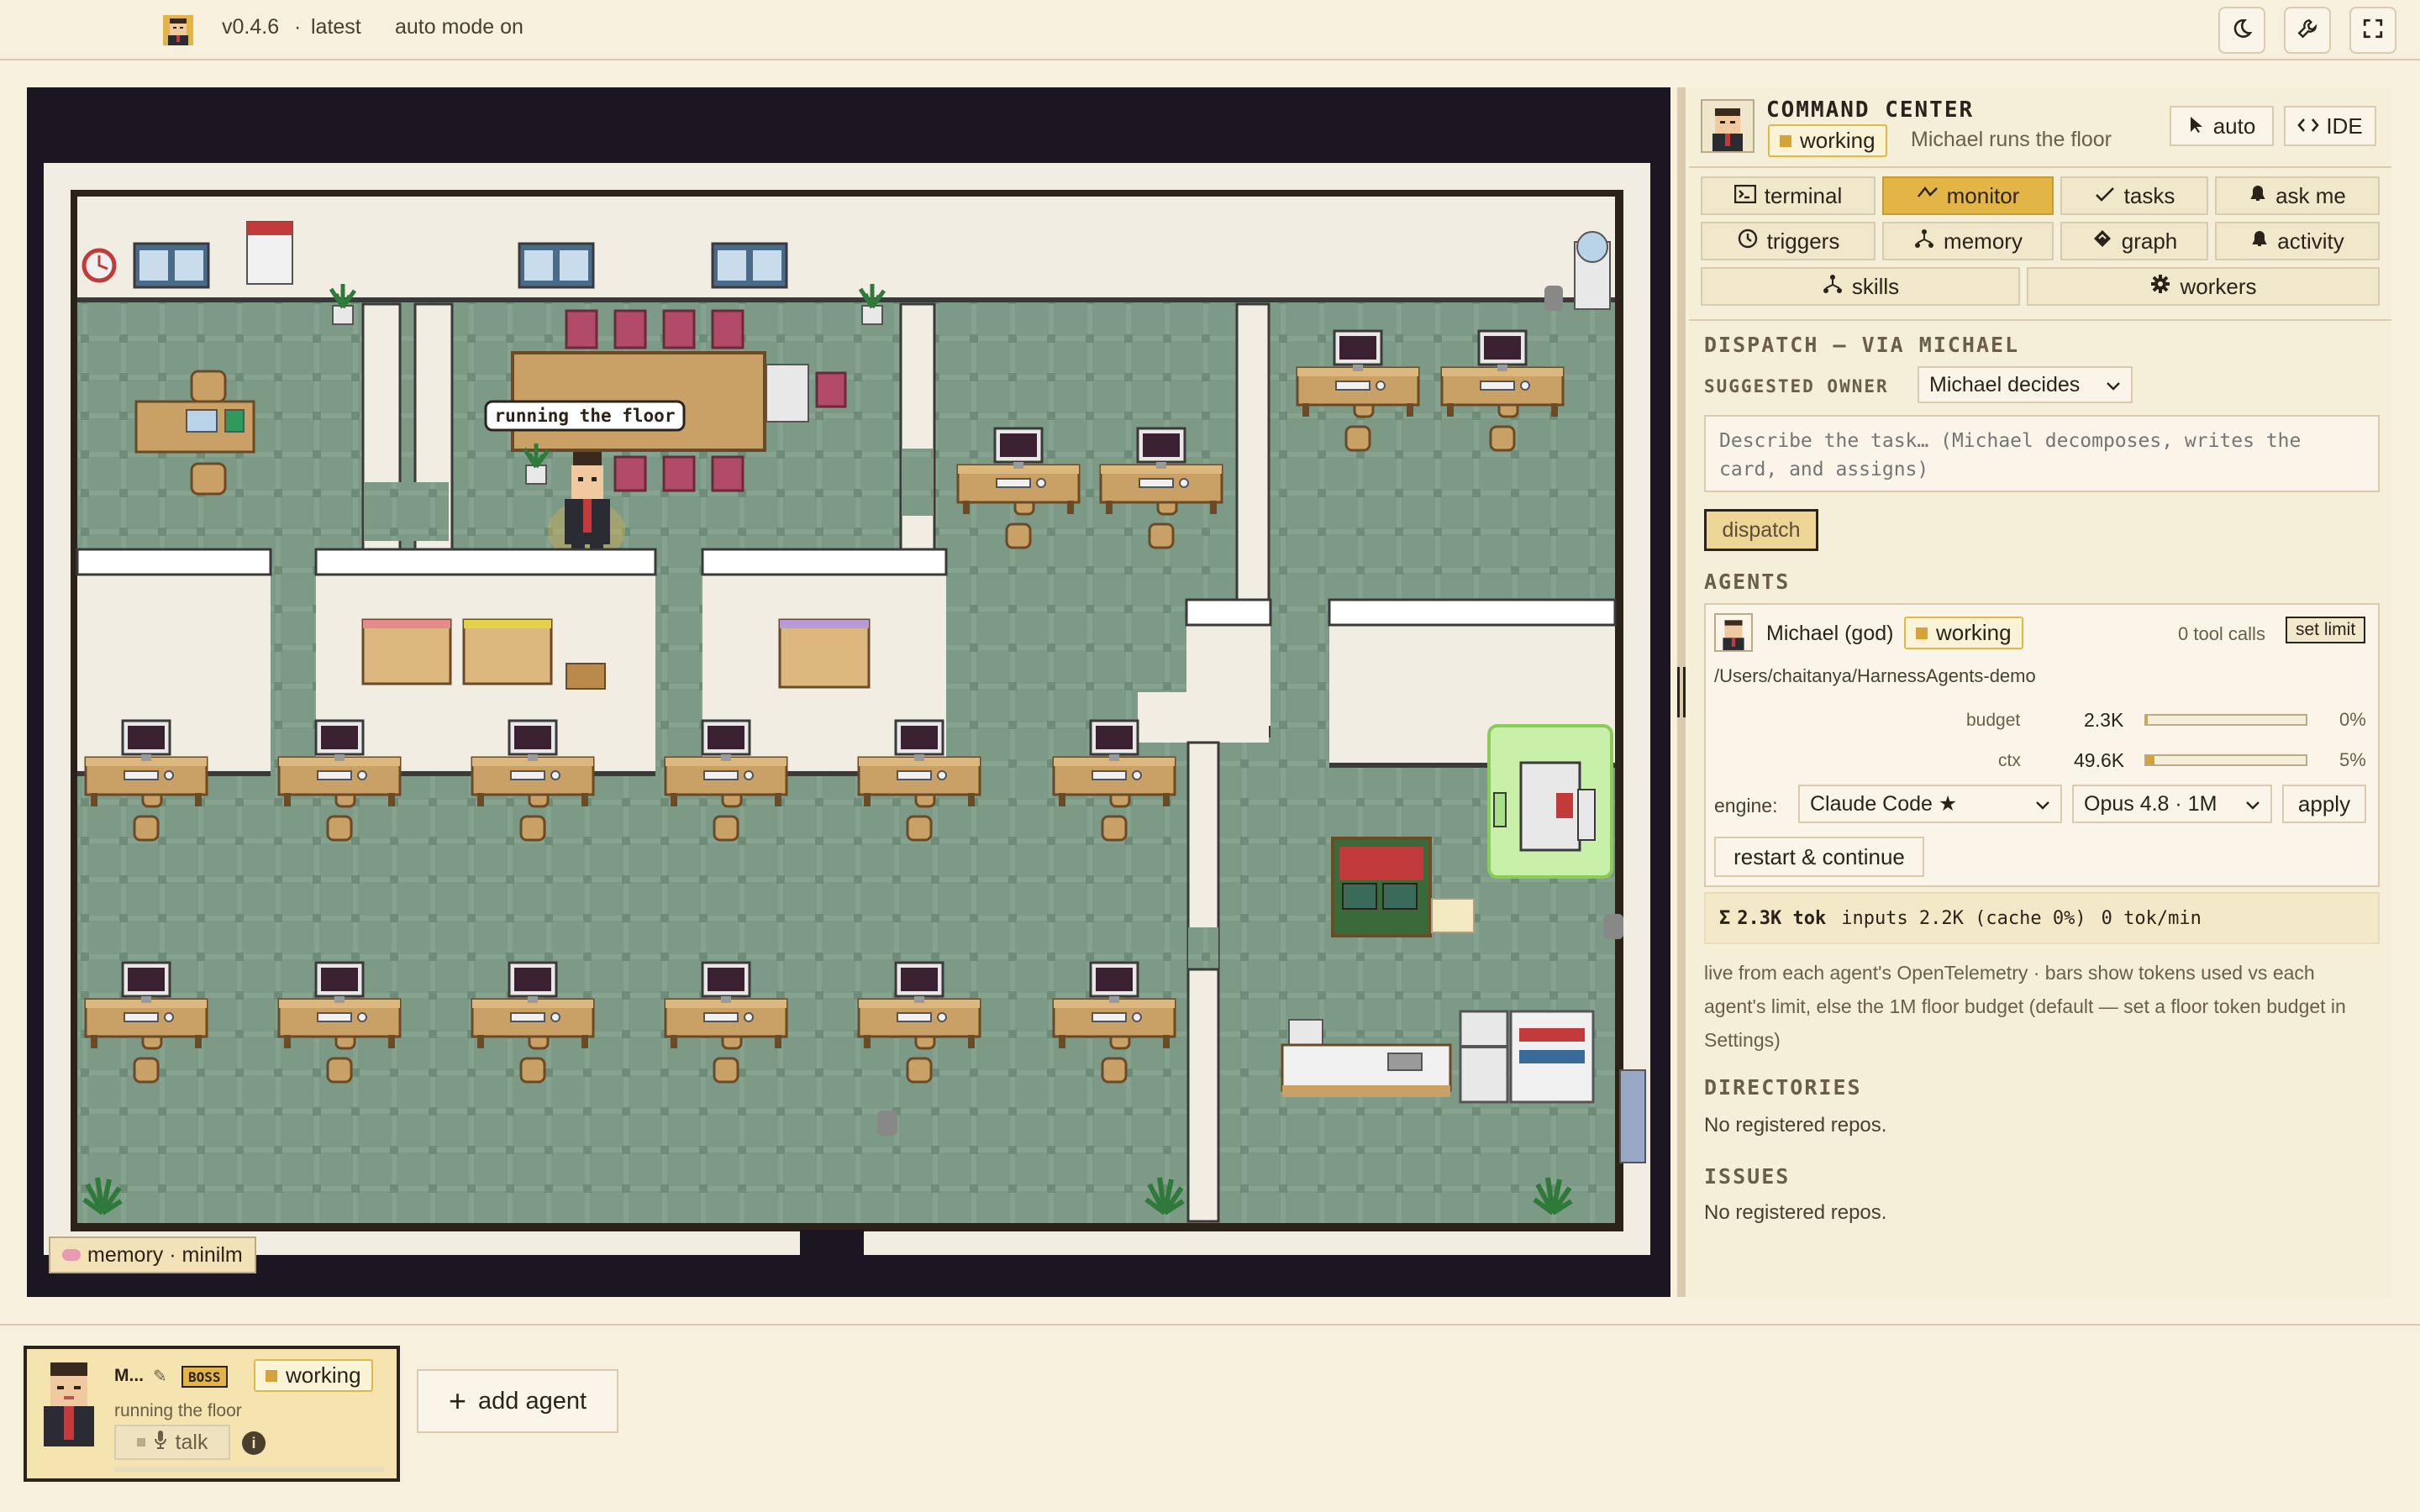 This screenshot has width=2420, height=1512. I want to click on auto-mode-label: auto mode on, so click(459, 27).